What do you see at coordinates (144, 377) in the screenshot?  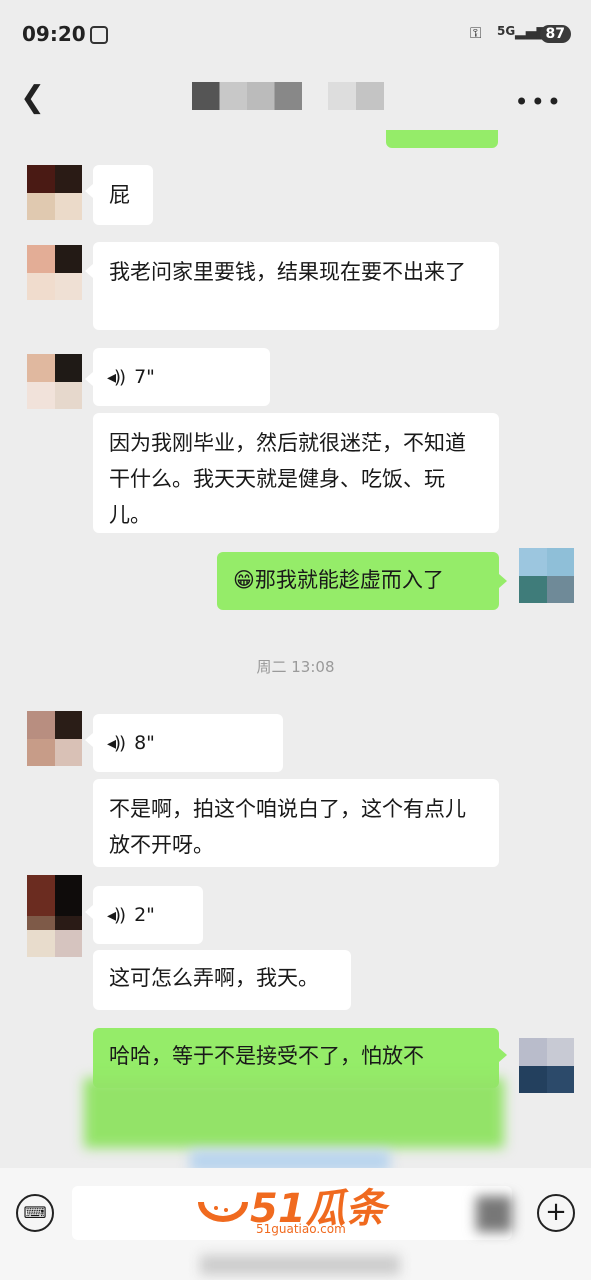 I see `voice-duration: 7"` at bounding box center [144, 377].